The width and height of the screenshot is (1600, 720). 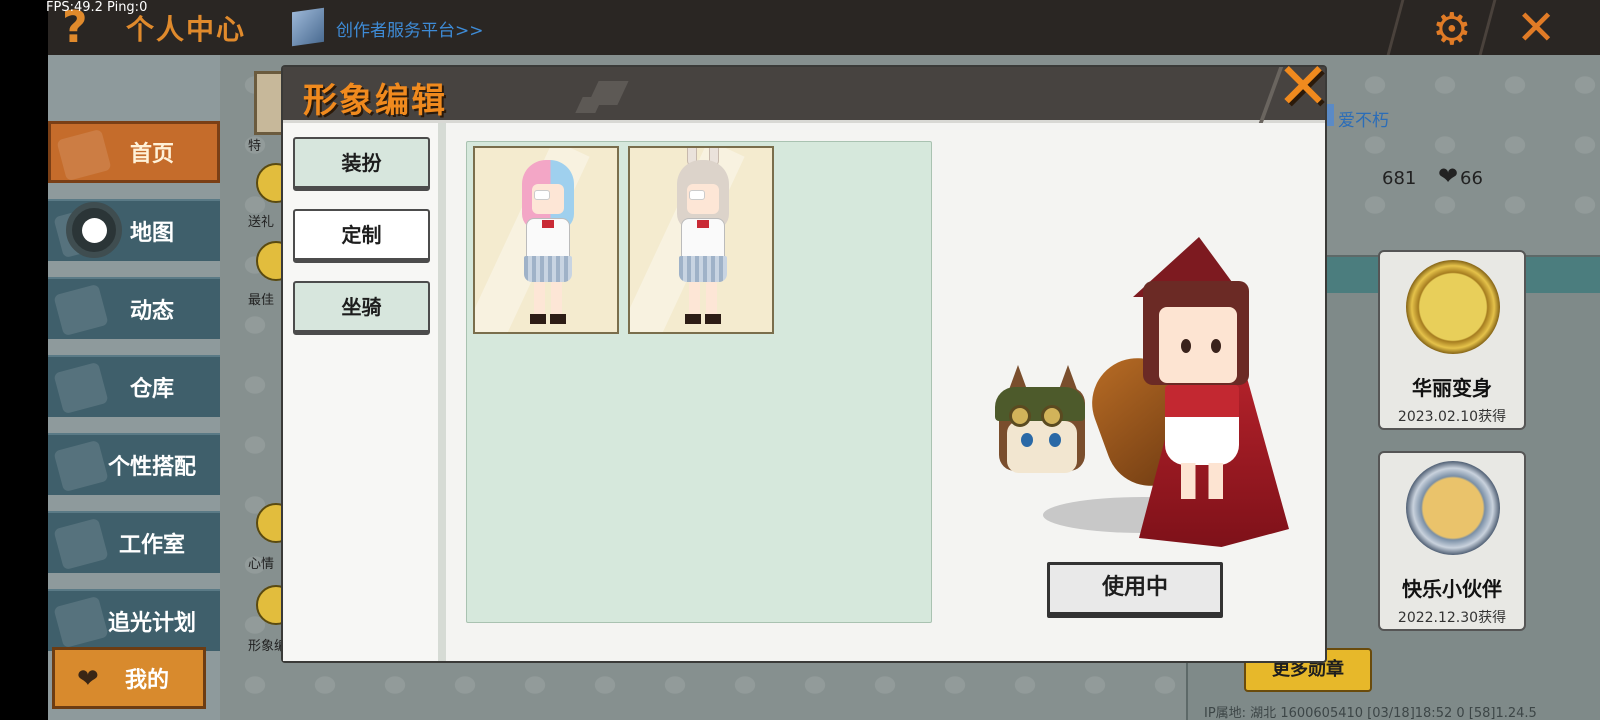 What do you see at coordinates (81, 622) in the screenshot?
I see `plan-icon` at bounding box center [81, 622].